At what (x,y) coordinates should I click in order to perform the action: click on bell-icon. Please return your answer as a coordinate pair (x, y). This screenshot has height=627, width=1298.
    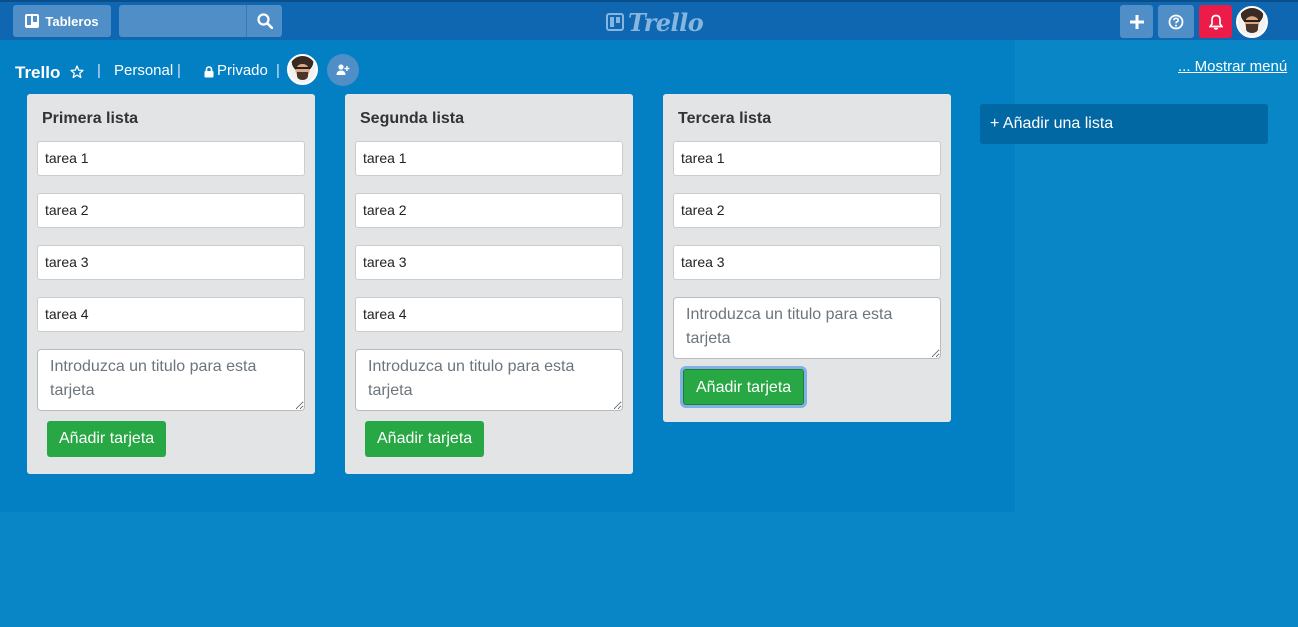
    Looking at the image, I should click on (1215, 22).